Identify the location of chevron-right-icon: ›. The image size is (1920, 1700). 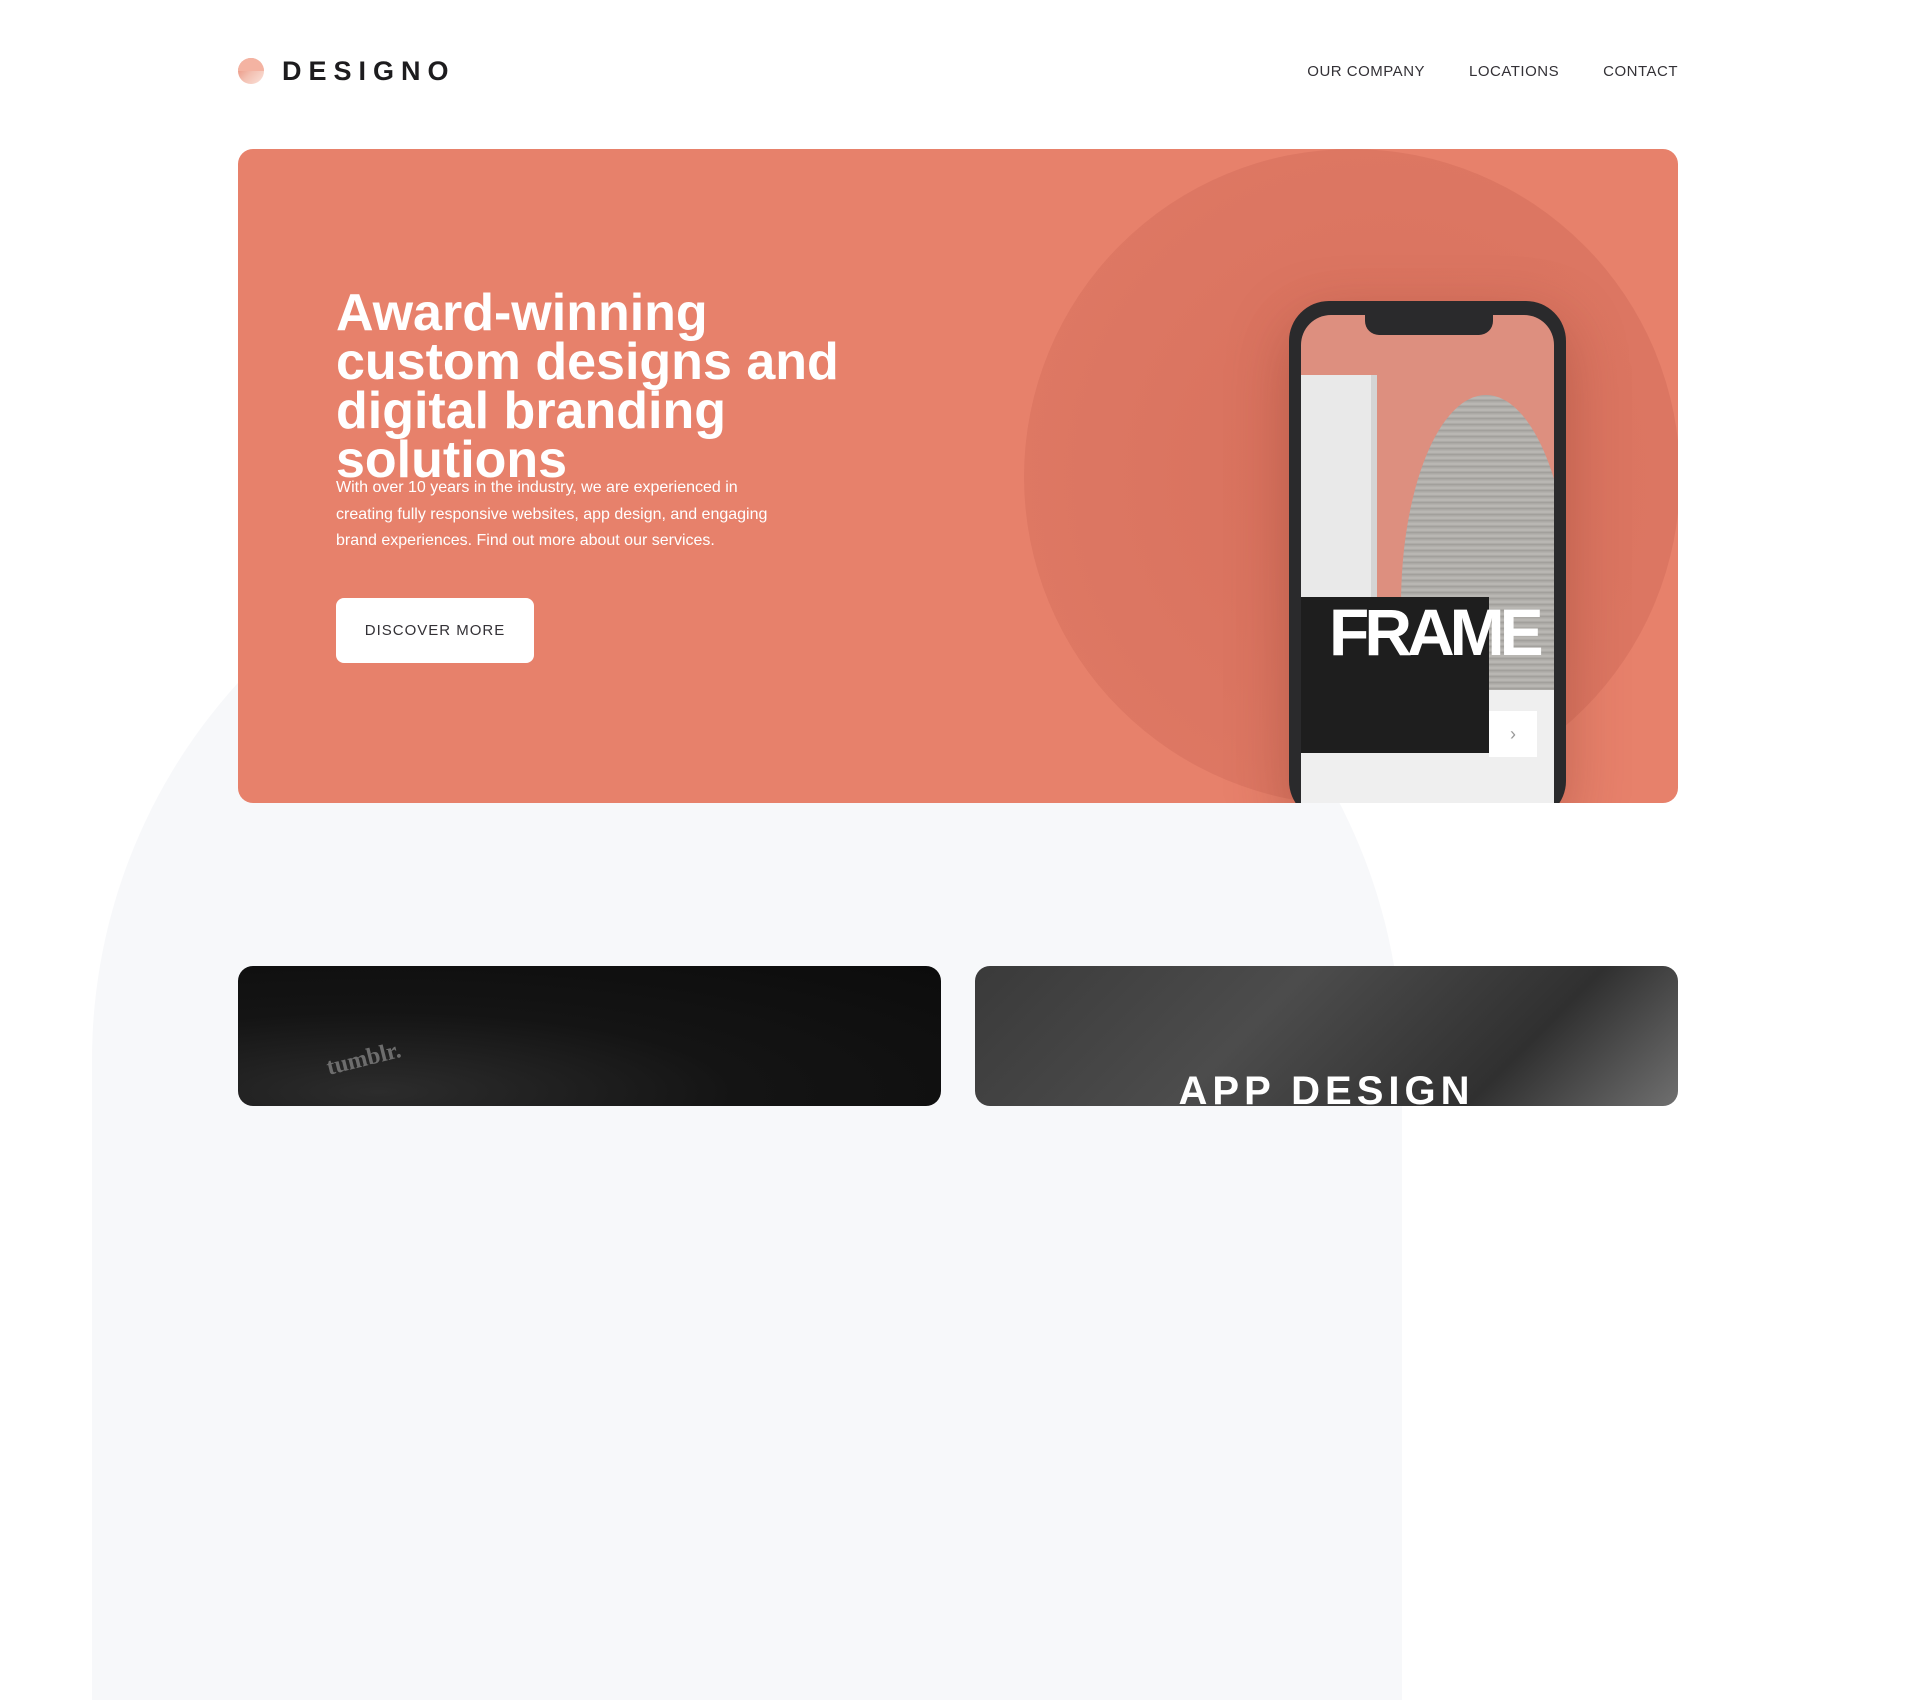
(1513, 734).